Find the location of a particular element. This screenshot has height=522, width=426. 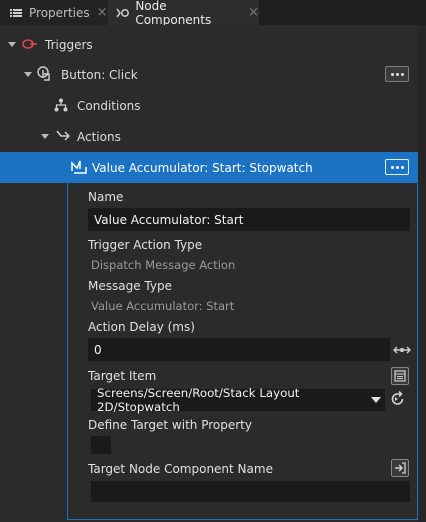

chevron-down-icon is located at coordinates (376, 400).